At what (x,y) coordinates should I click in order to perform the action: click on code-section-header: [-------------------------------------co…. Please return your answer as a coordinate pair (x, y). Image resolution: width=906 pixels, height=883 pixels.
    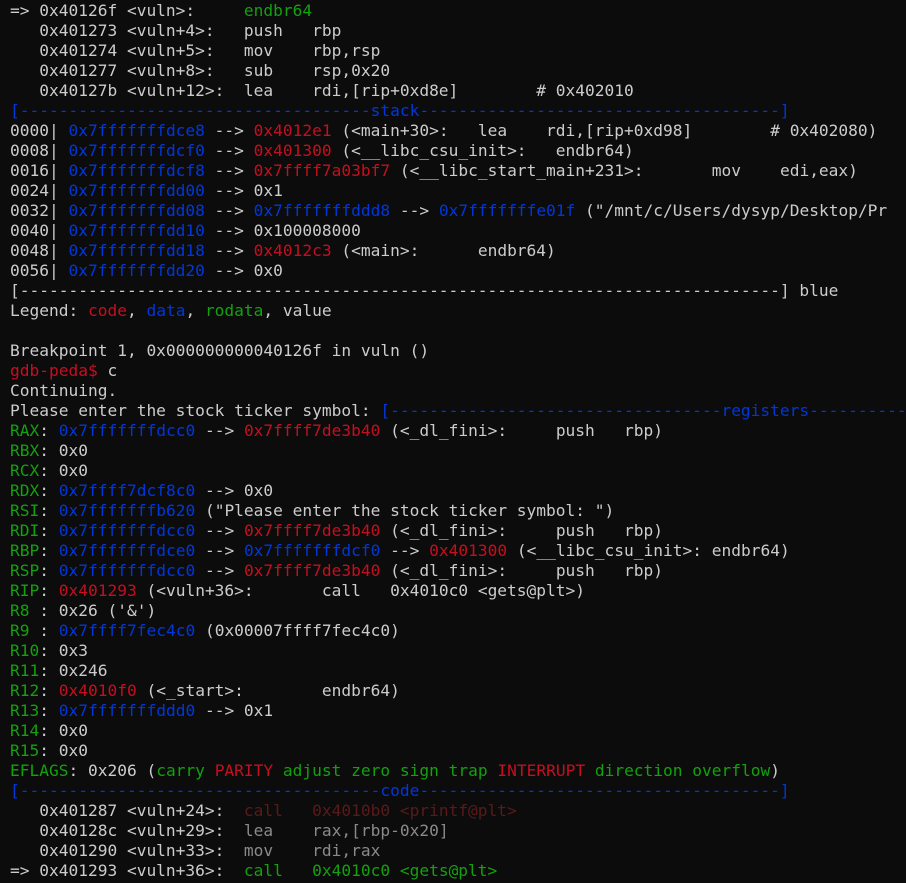
    Looking at the image, I should click on (400, 791).